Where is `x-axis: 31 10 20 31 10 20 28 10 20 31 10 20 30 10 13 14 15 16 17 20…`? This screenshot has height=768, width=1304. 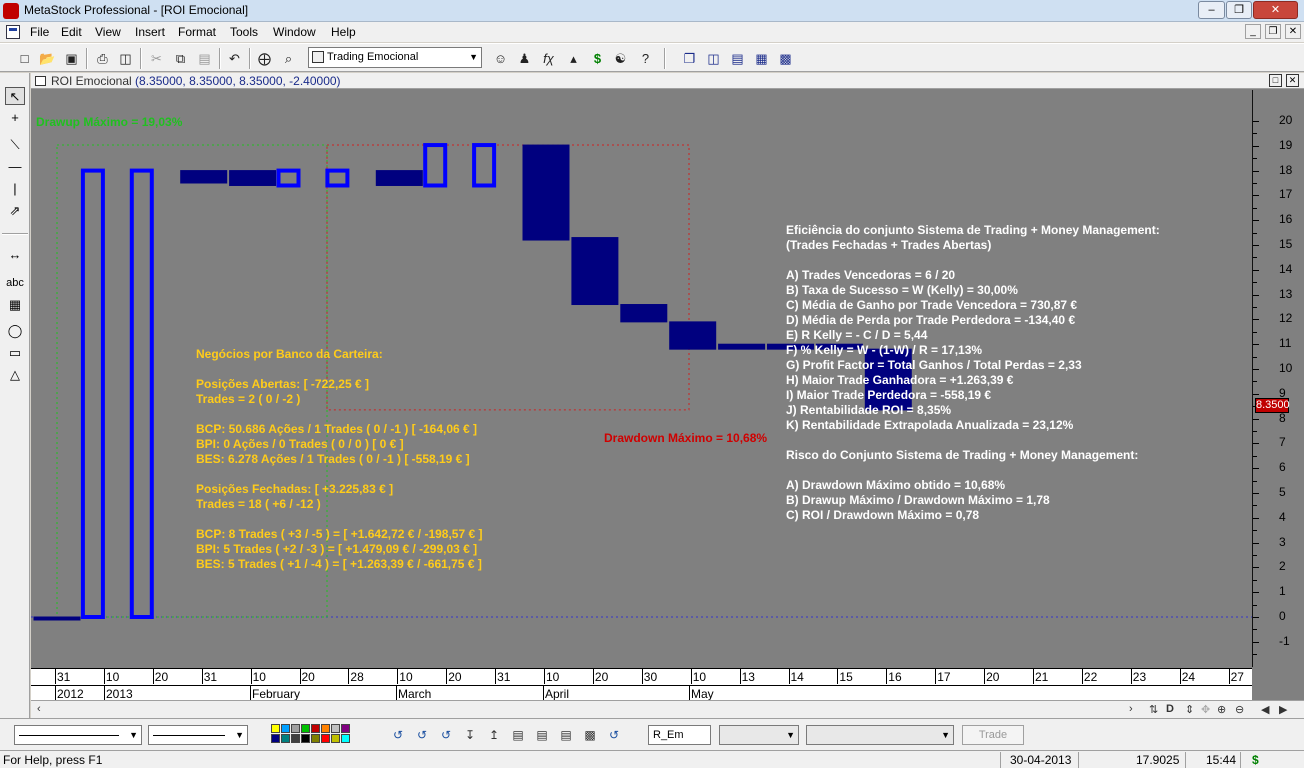
x-axis: 31 10 20 31 10 20 28 10 20 31 10 20 30 10 13 14 15 16 17 20… is located at coordinates (641, 684).